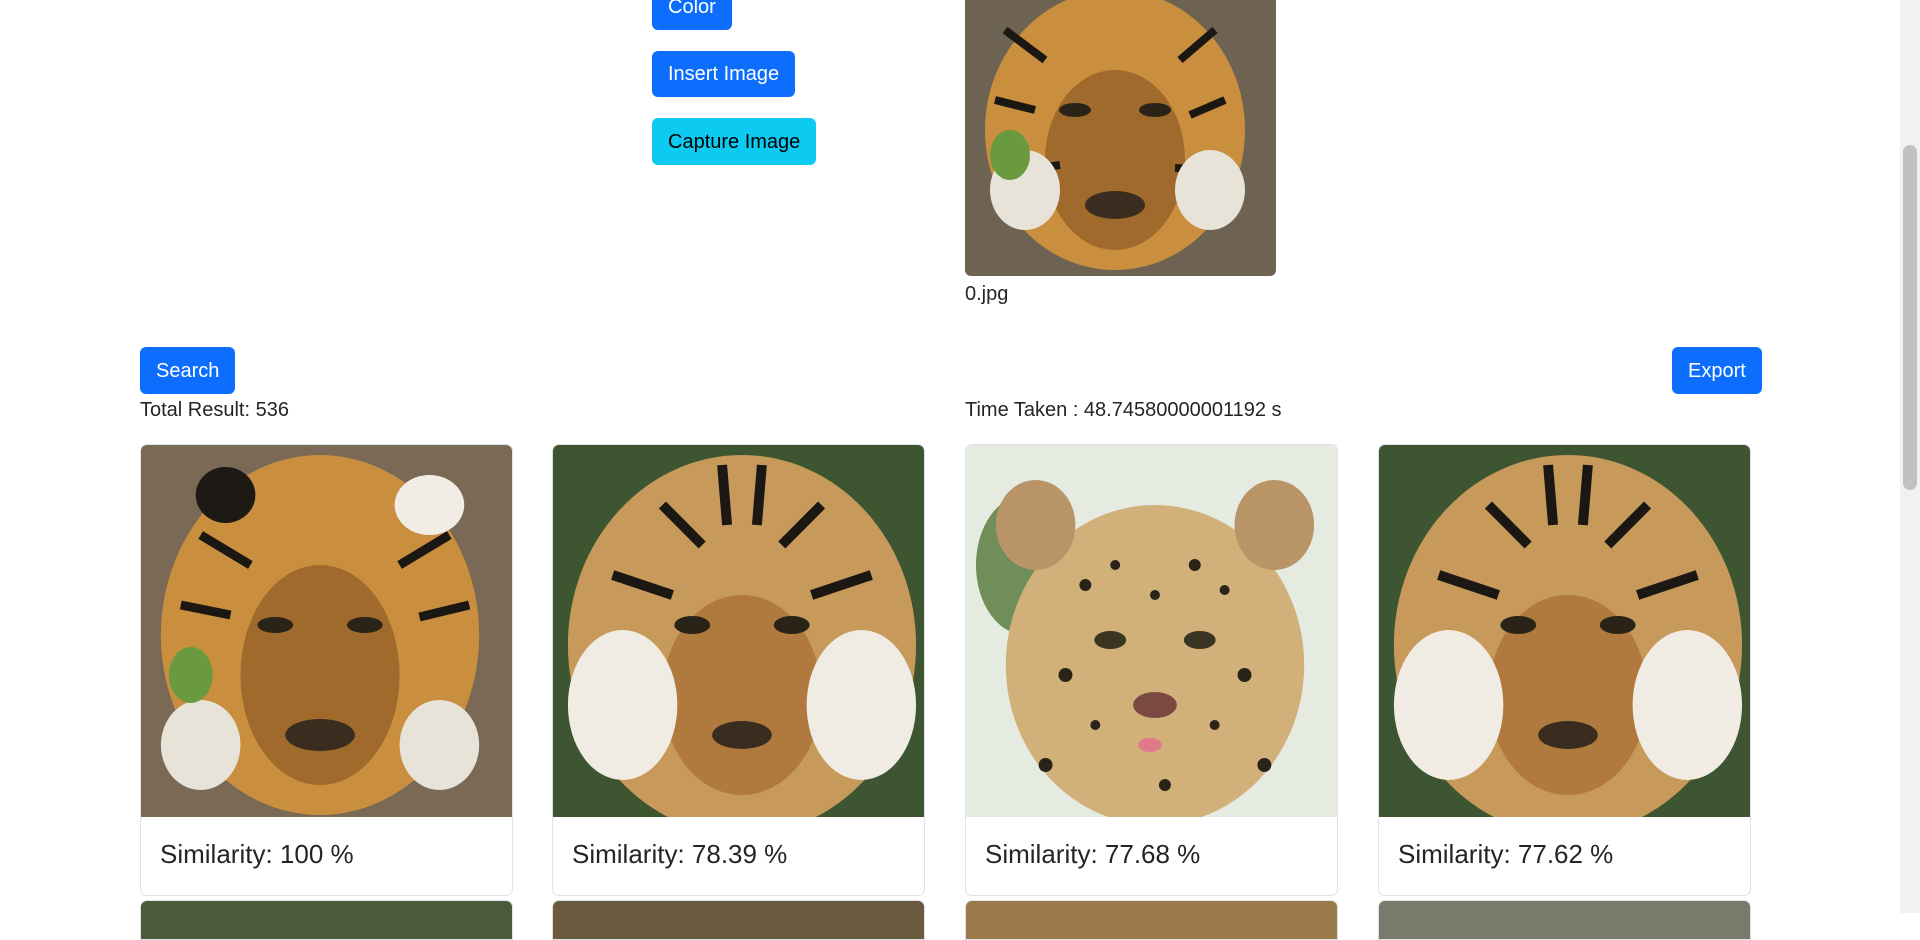  Describe the element at coordinates (1910, 317) in the screenshot. I see `scrollbar-thumb` at that location.